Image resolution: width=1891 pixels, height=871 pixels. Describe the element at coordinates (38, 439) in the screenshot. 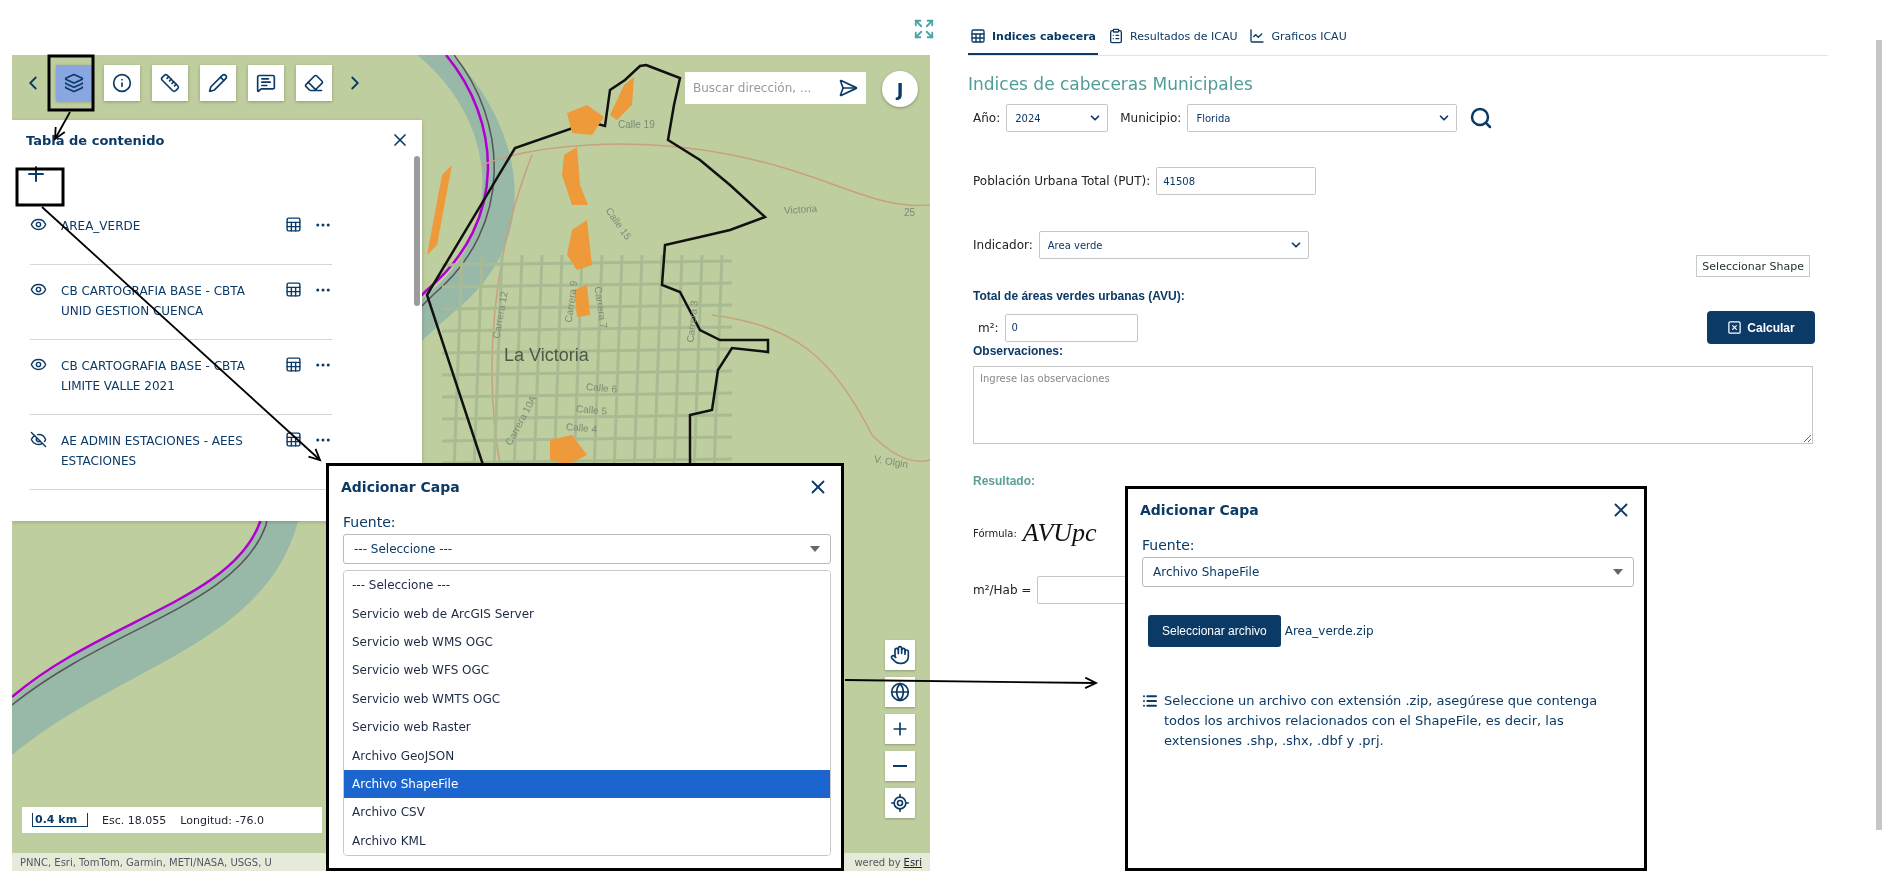

I see `eye-off-icon` at that location.